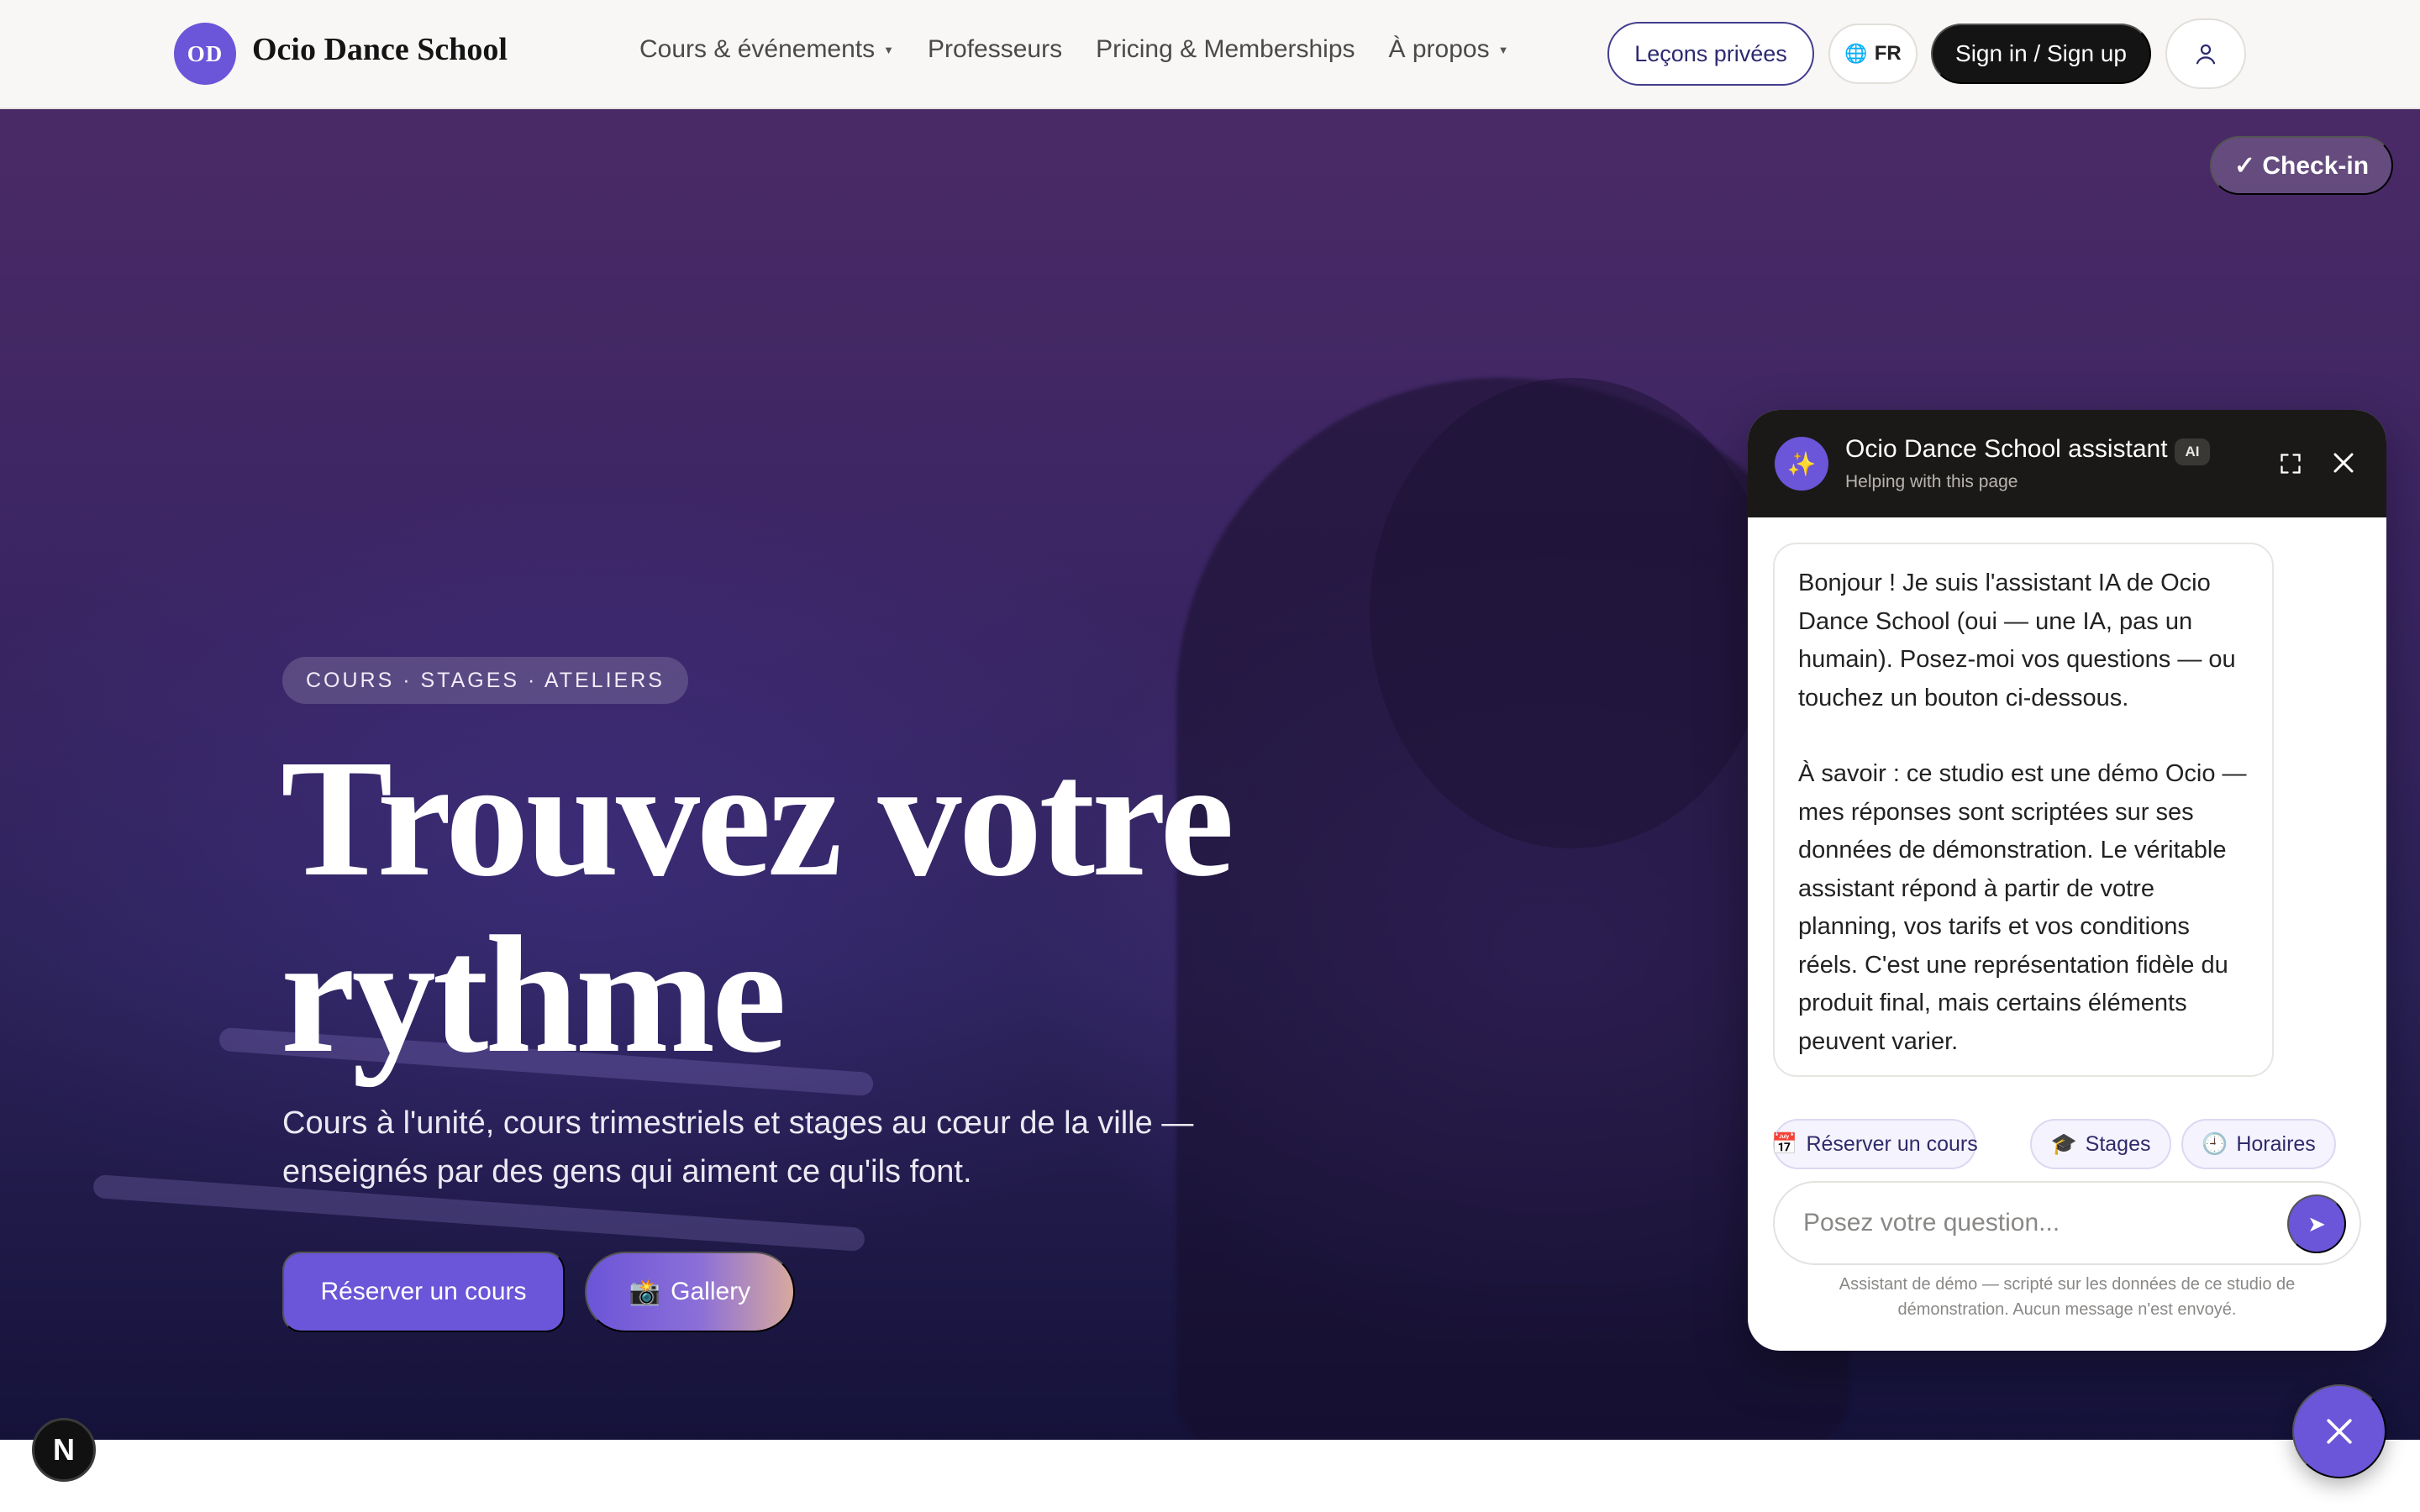 The height and width of the screenshot is (1512, 2420). Describe the element at coordinates (485, 680) in the screenshot. I see `hero-eyebrow: COURS · STAGES · ATELIERS` at that location.